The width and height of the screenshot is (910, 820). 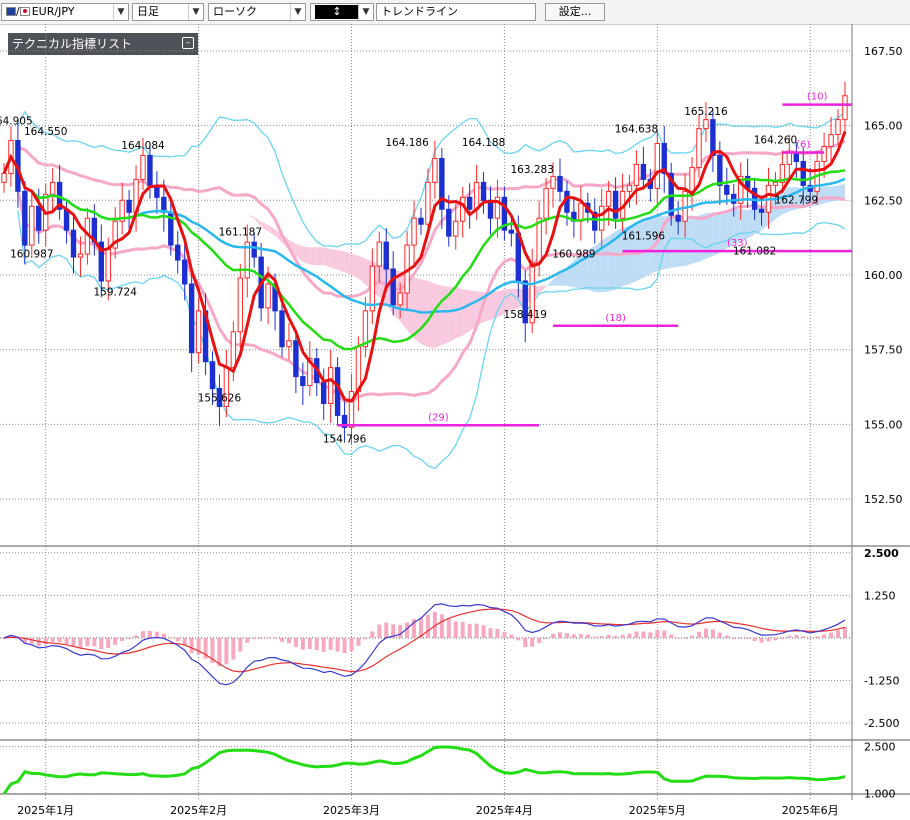 What do you see at coordinates (11, 11) in the screenshot?
I see `eu-flag-icon` at bounding box center [11, 11].